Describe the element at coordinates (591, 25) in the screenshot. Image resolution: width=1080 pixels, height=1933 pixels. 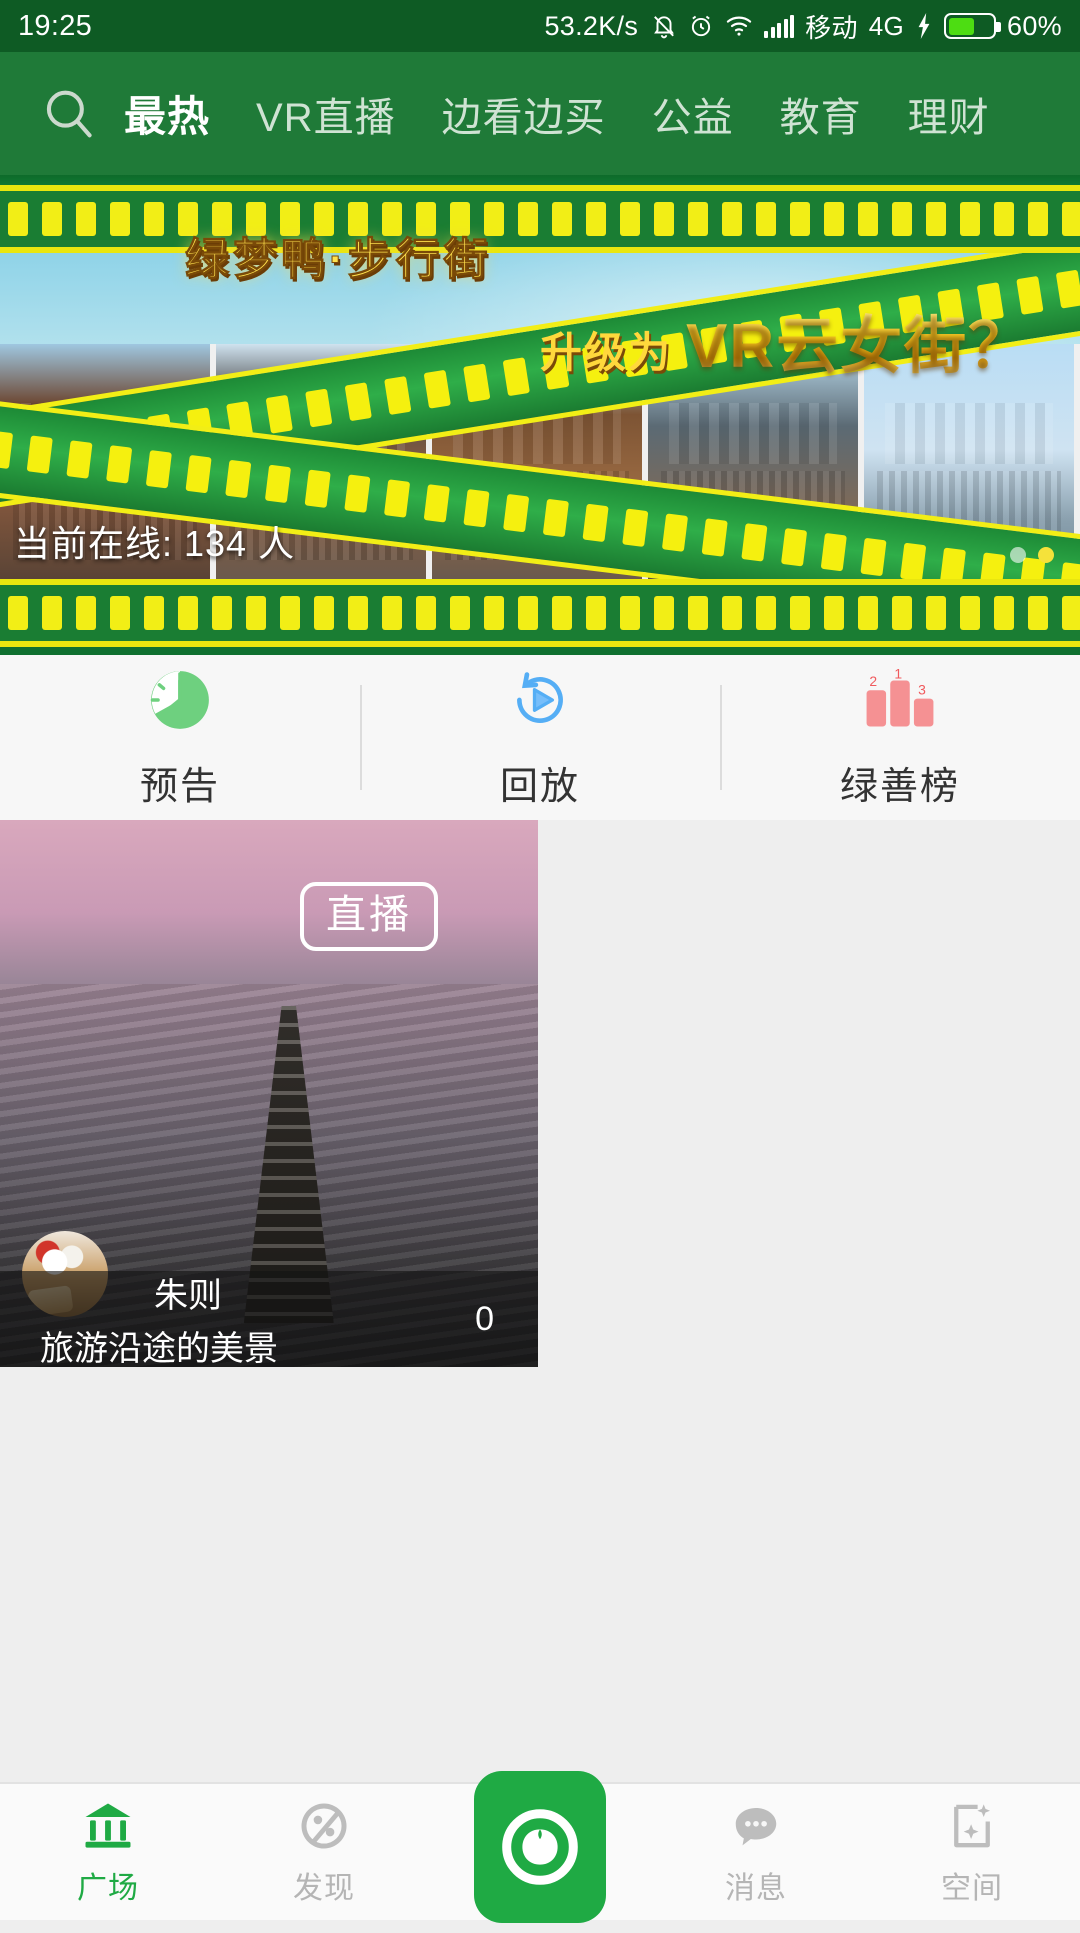
I see `network-speed-text: 53.2K/s` at that location.